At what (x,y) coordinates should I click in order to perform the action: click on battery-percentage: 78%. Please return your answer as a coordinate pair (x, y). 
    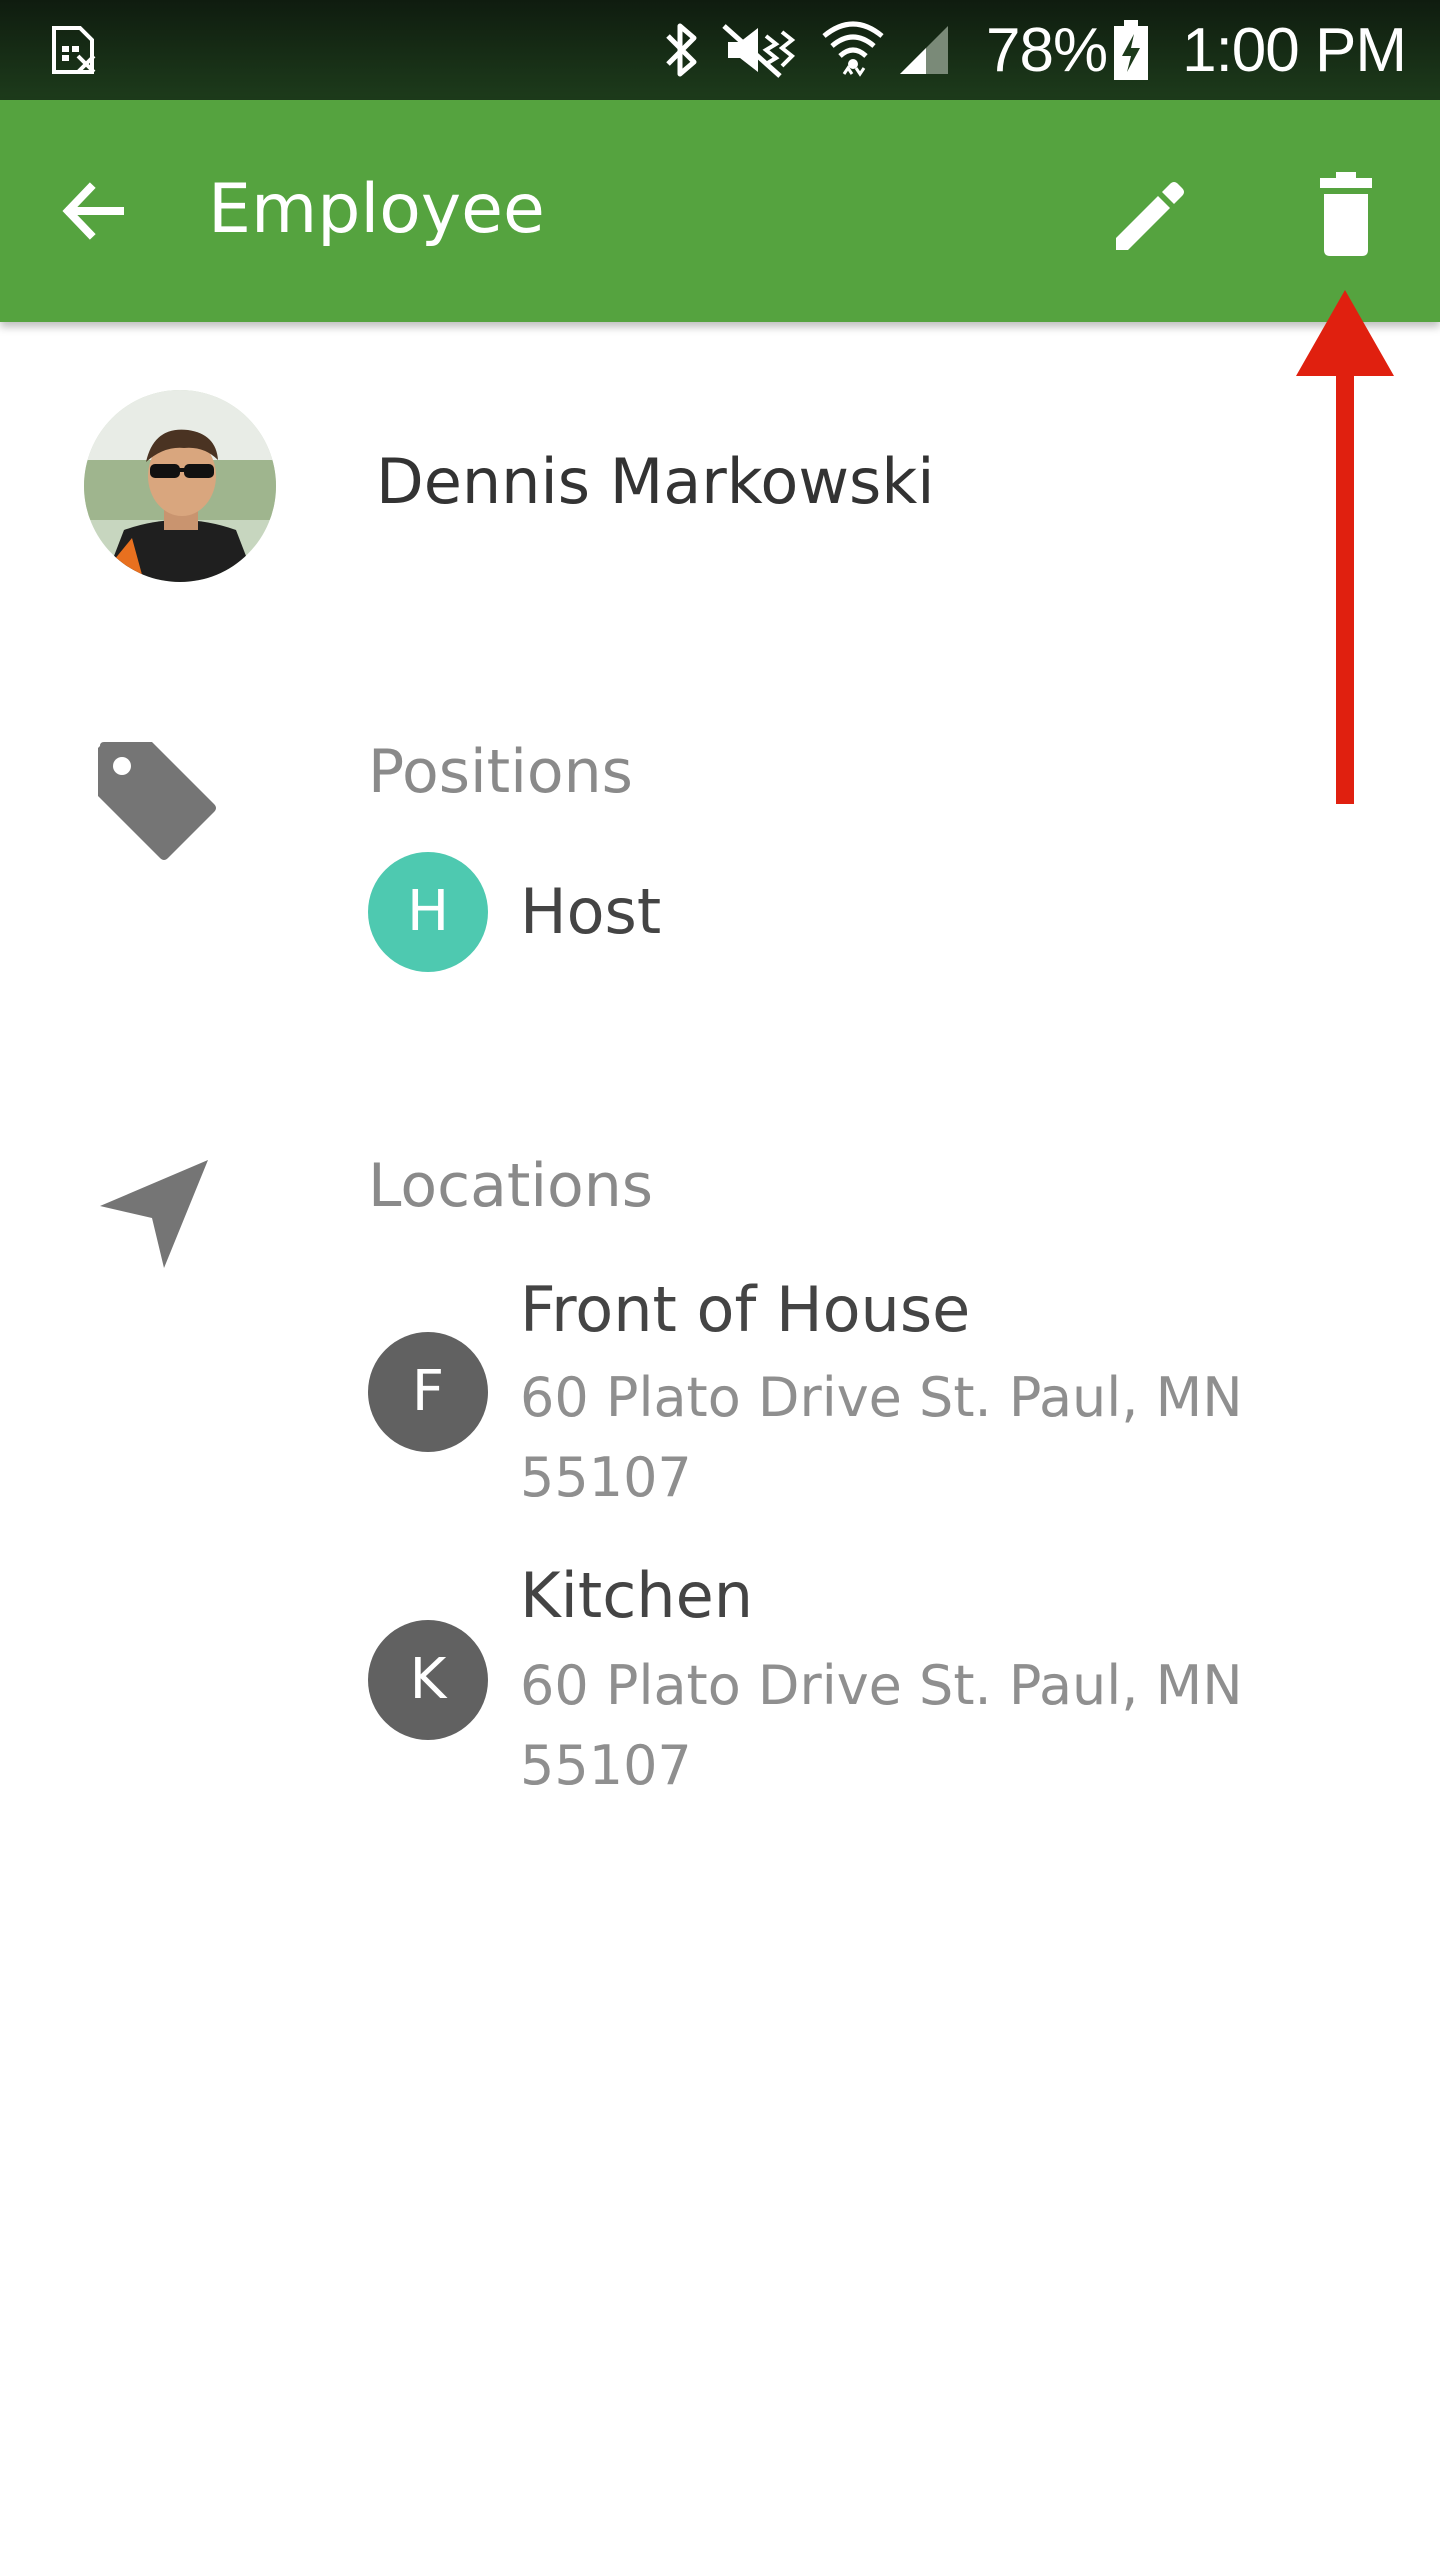
    Looking at the image, I should click on (1047, 50).